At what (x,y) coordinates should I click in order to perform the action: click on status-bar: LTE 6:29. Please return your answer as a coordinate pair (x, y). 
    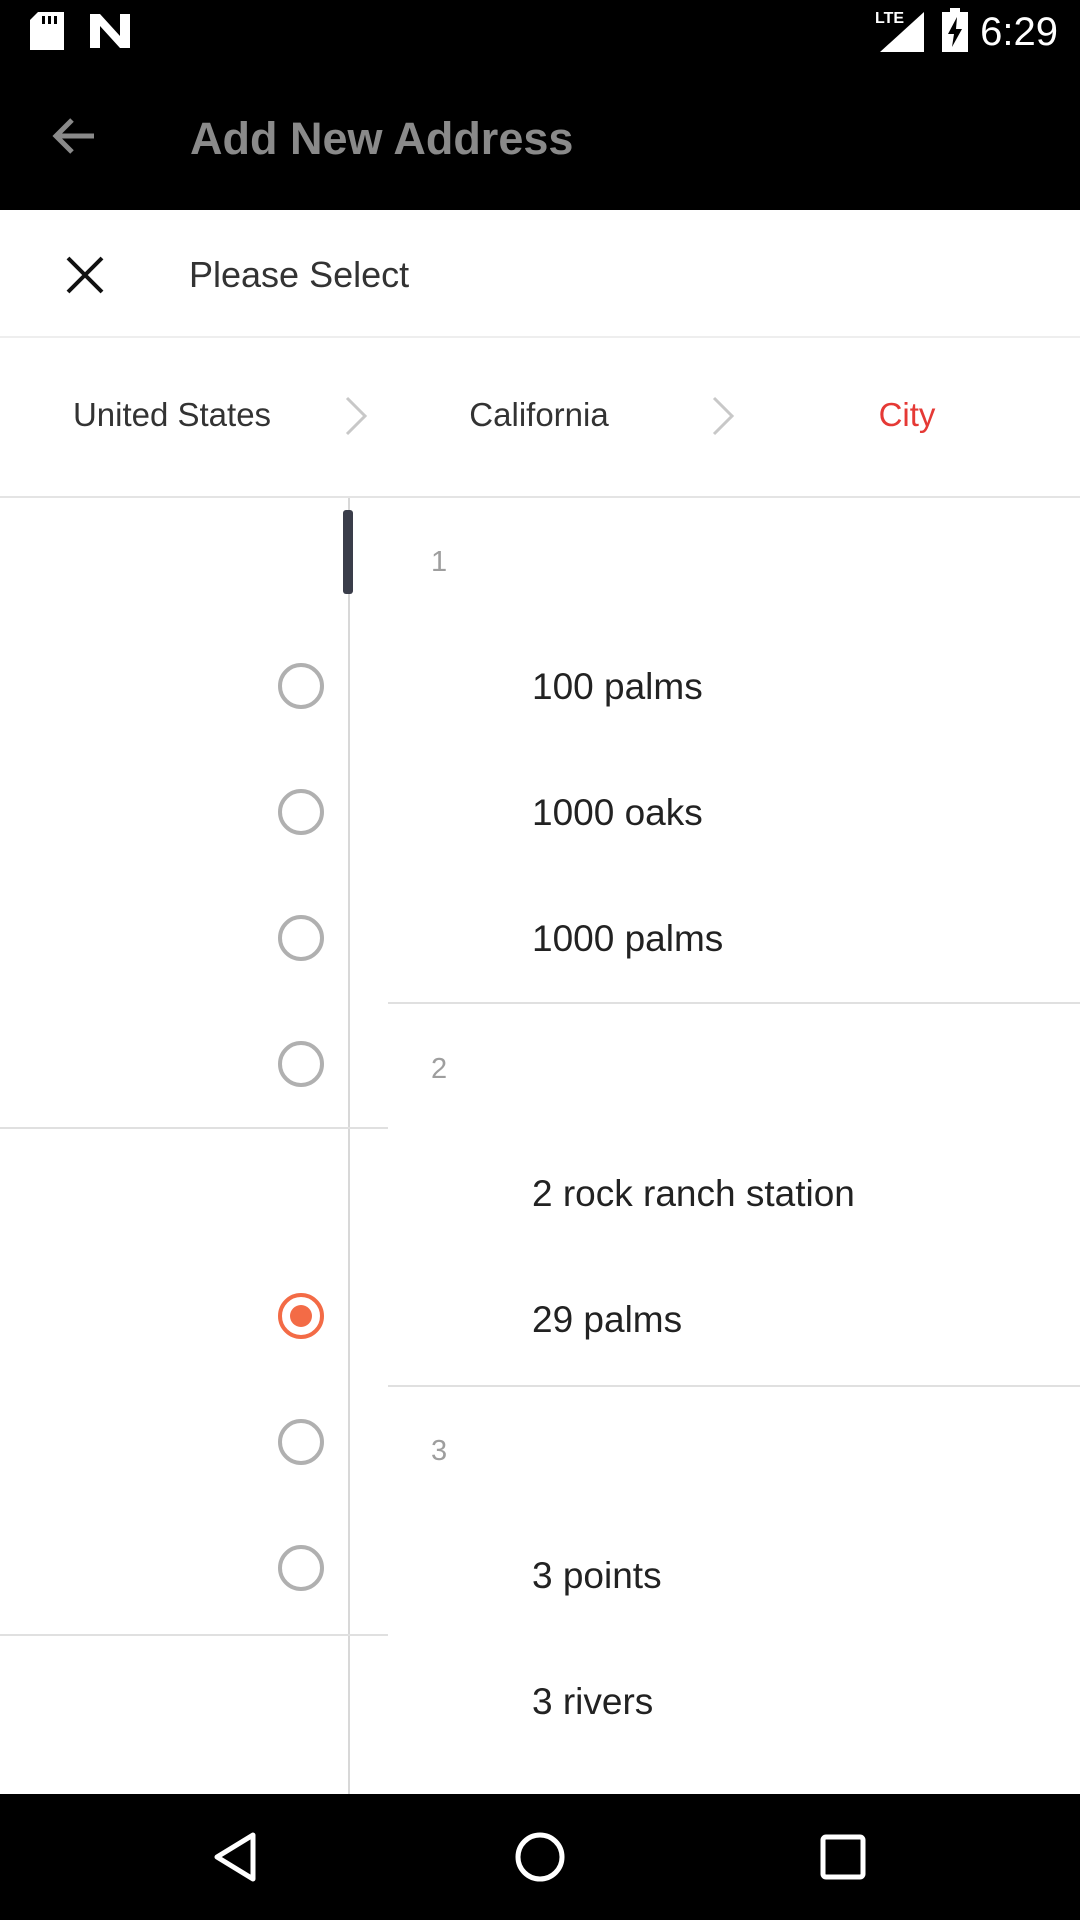
    Looking at the image, I should click on (540, 31).